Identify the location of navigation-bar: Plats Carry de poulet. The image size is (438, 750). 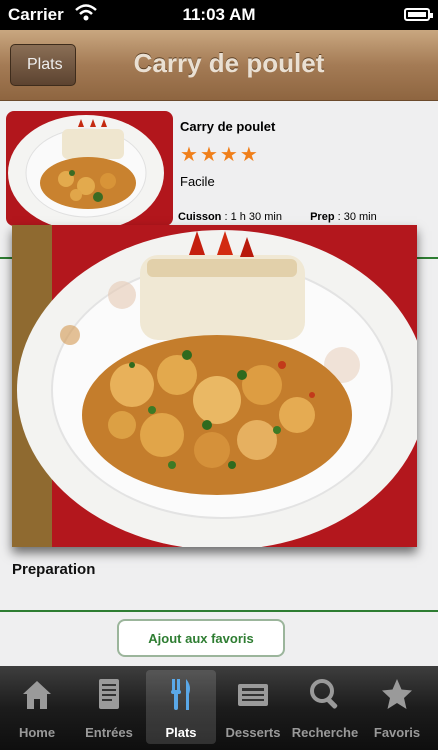
(219, 65).